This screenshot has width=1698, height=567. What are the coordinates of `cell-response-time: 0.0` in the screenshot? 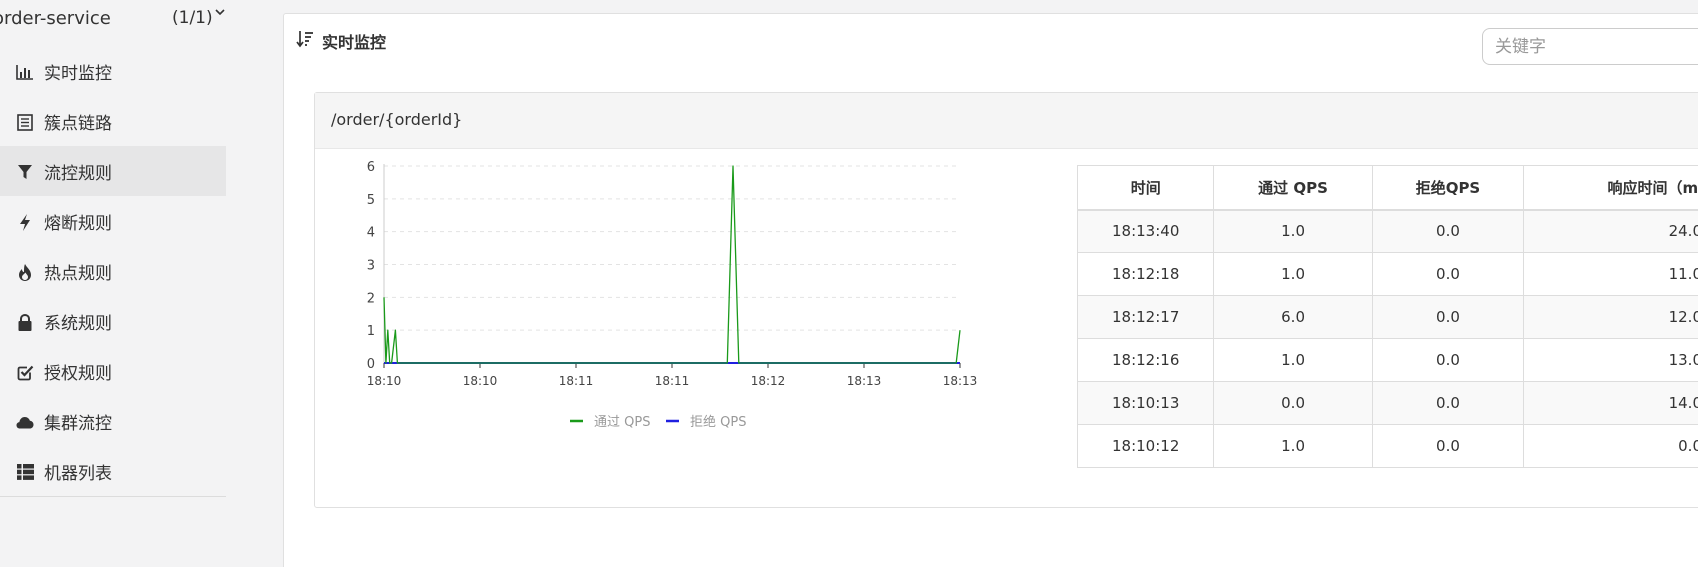 It's located at (1610, 446).